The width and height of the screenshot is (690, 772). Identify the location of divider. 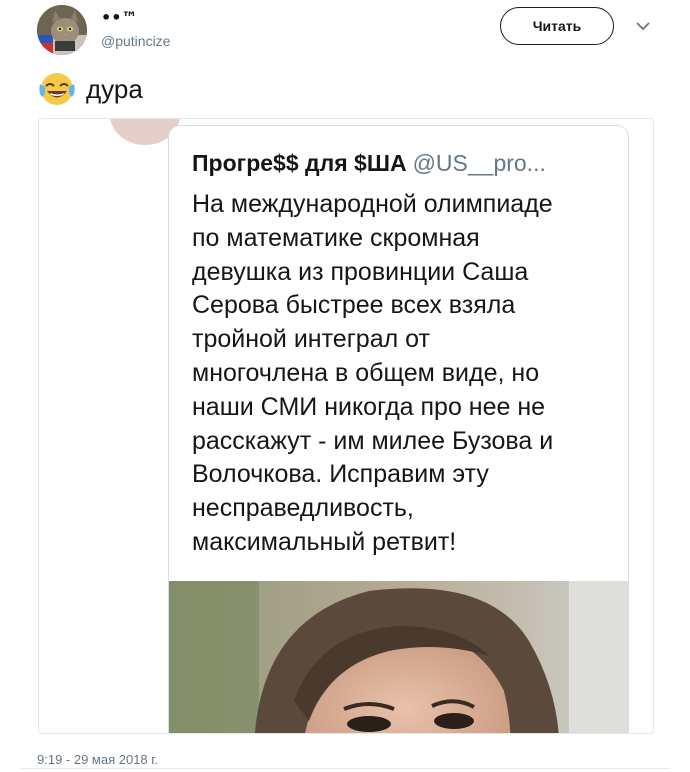
(345, 768).